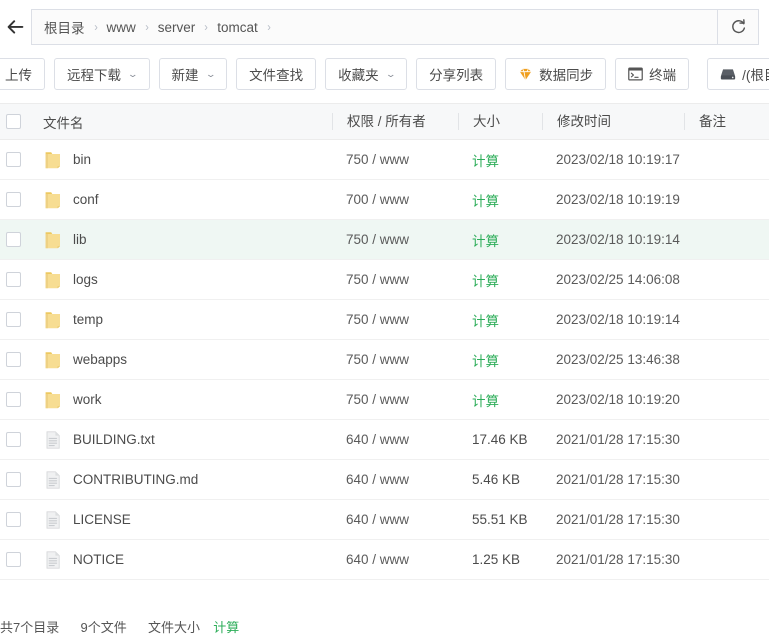  Describe the element at coordinates (193, 74) in the screenshot. I see `new-button: 新建 ⌄` at that location.